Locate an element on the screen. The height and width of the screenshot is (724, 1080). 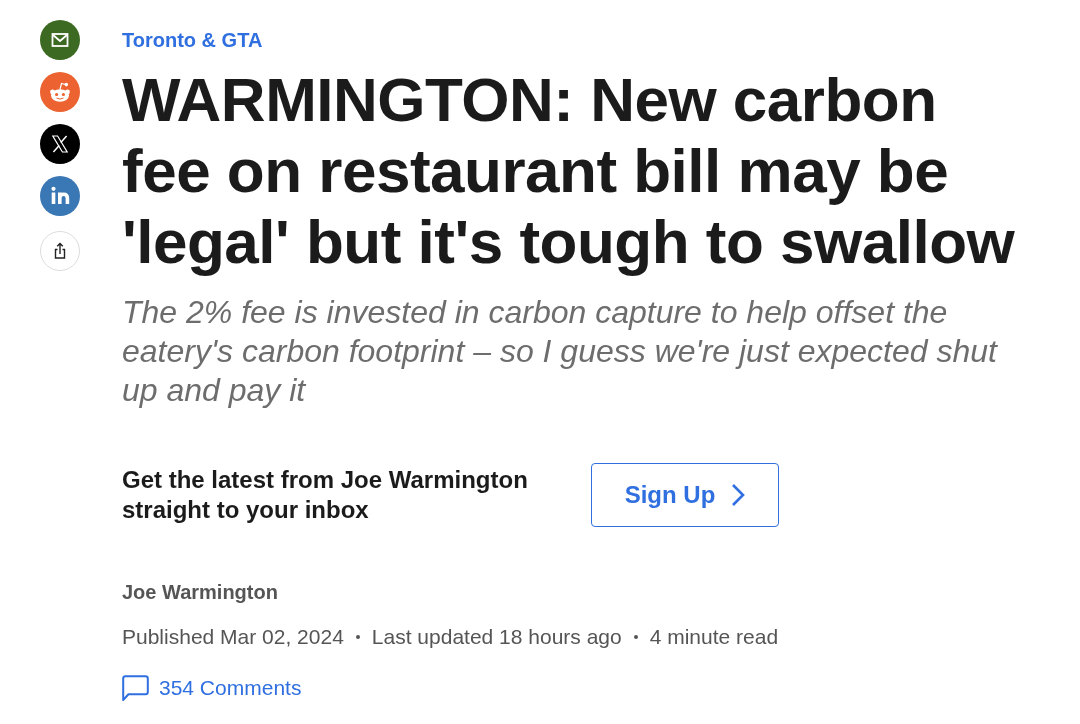
chevron-right-icon is located at coordinates (738, 495).